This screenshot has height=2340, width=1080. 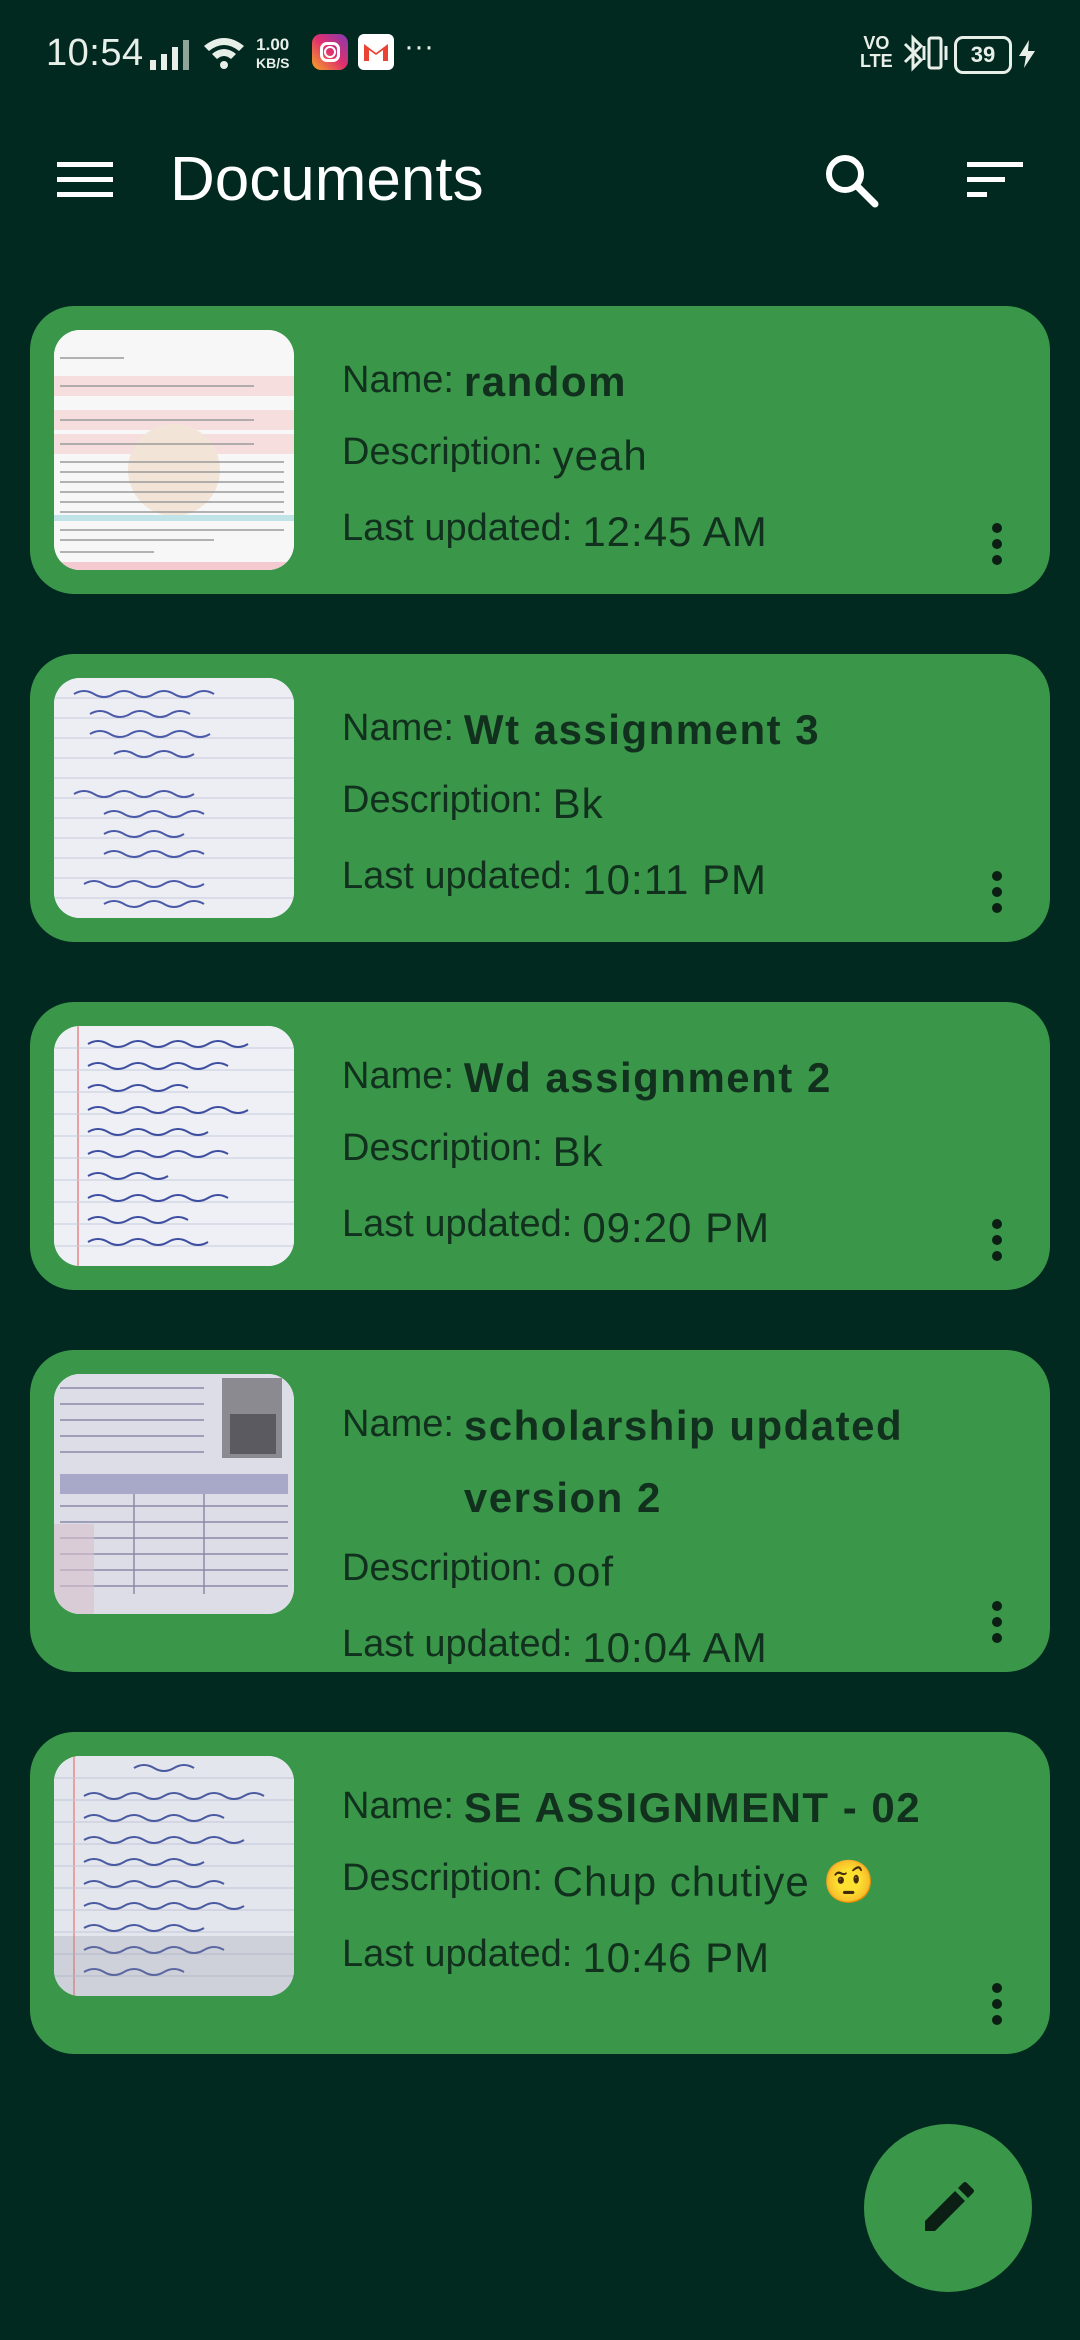 I want to click on status-bar: 10:54 1.00 KB/S ··· VO LTE 39, so click(x=540, y=55).